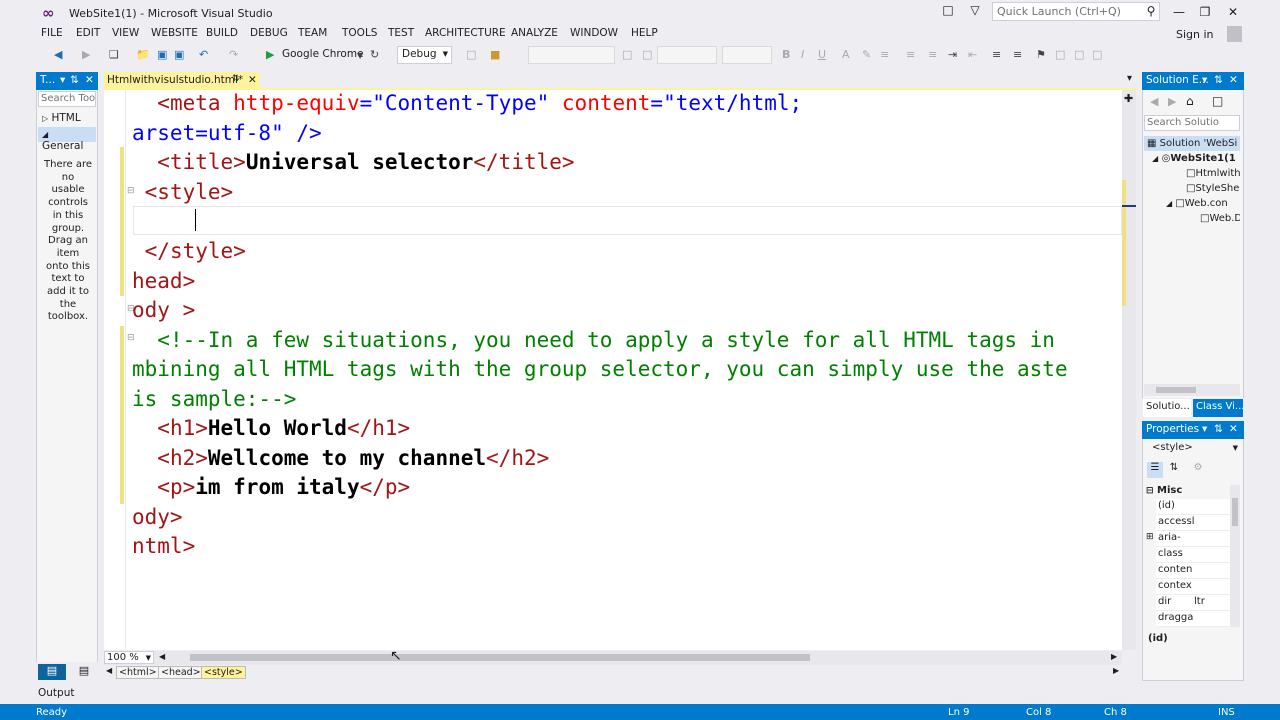  I want to click on toolbox-group-general: ◢ General, so click(67, 139).